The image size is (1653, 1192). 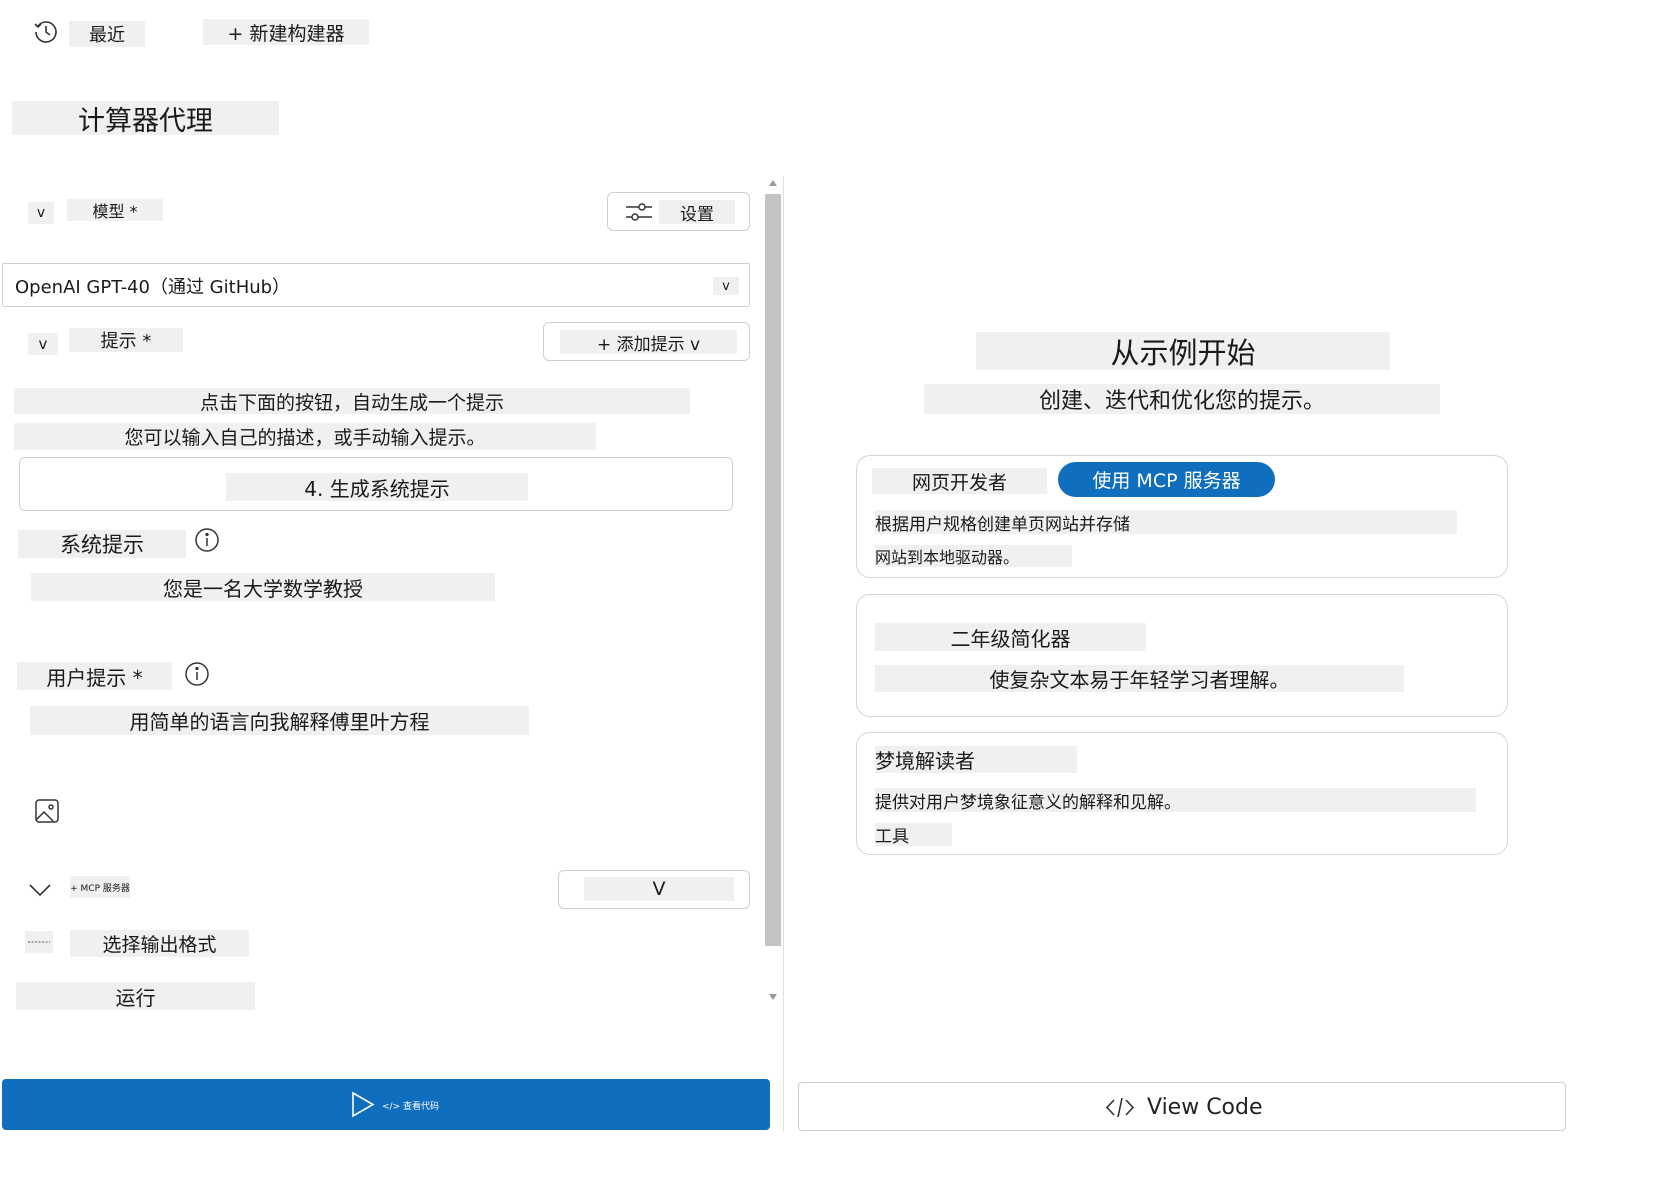 What do you see at coordinates (697, 212) in the screenshot?
I see `settings-label: 设置` at bounding box center [697, 212].